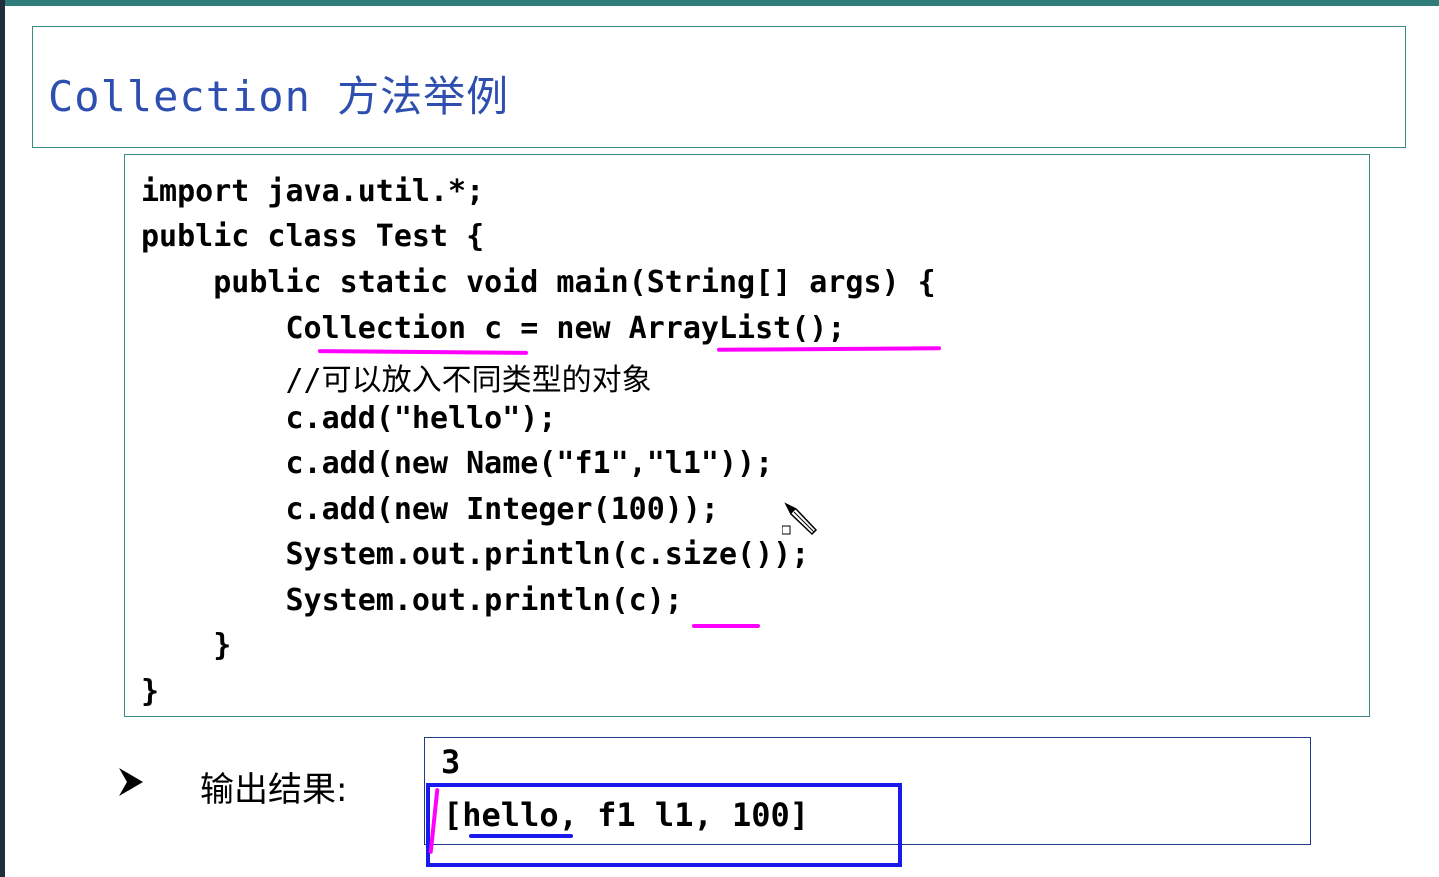 This screenshot has height=877, width=1439. What do you see at coordinates (313, 191) in the screenshot?
I see `code-line-1: import java.util.*;` at bounding box center [313, 191].